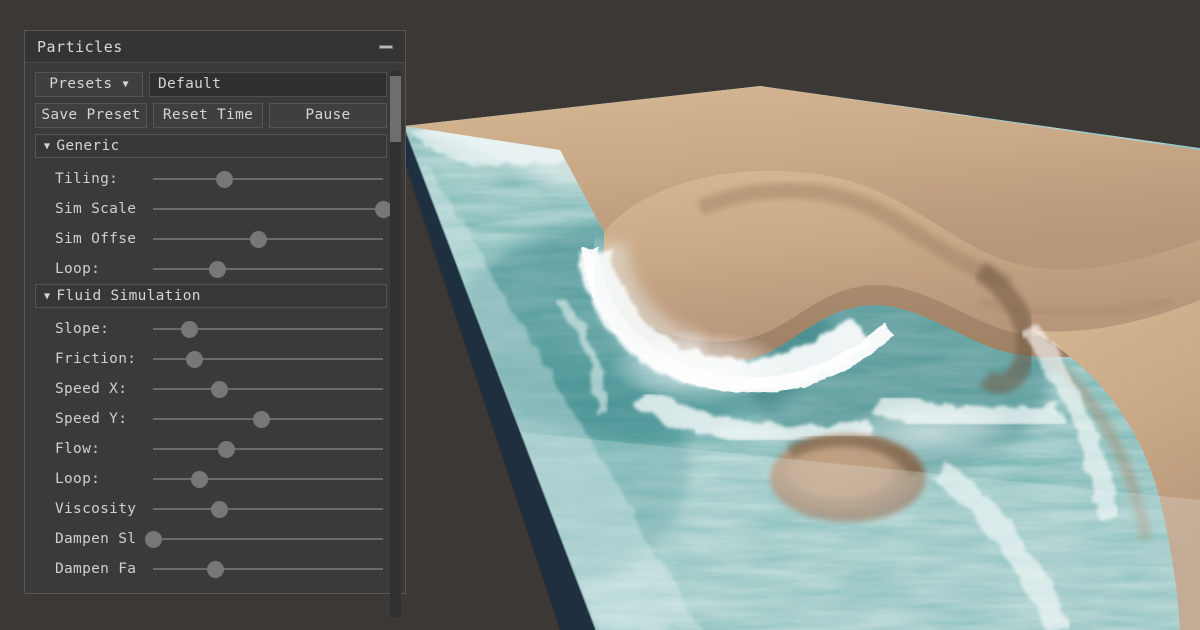 The height and width of the screenshot is (630, 1200). Describe the element at coordinates (91, 389) in the screenshot. I see `slider-label: Speed X:` at that location.